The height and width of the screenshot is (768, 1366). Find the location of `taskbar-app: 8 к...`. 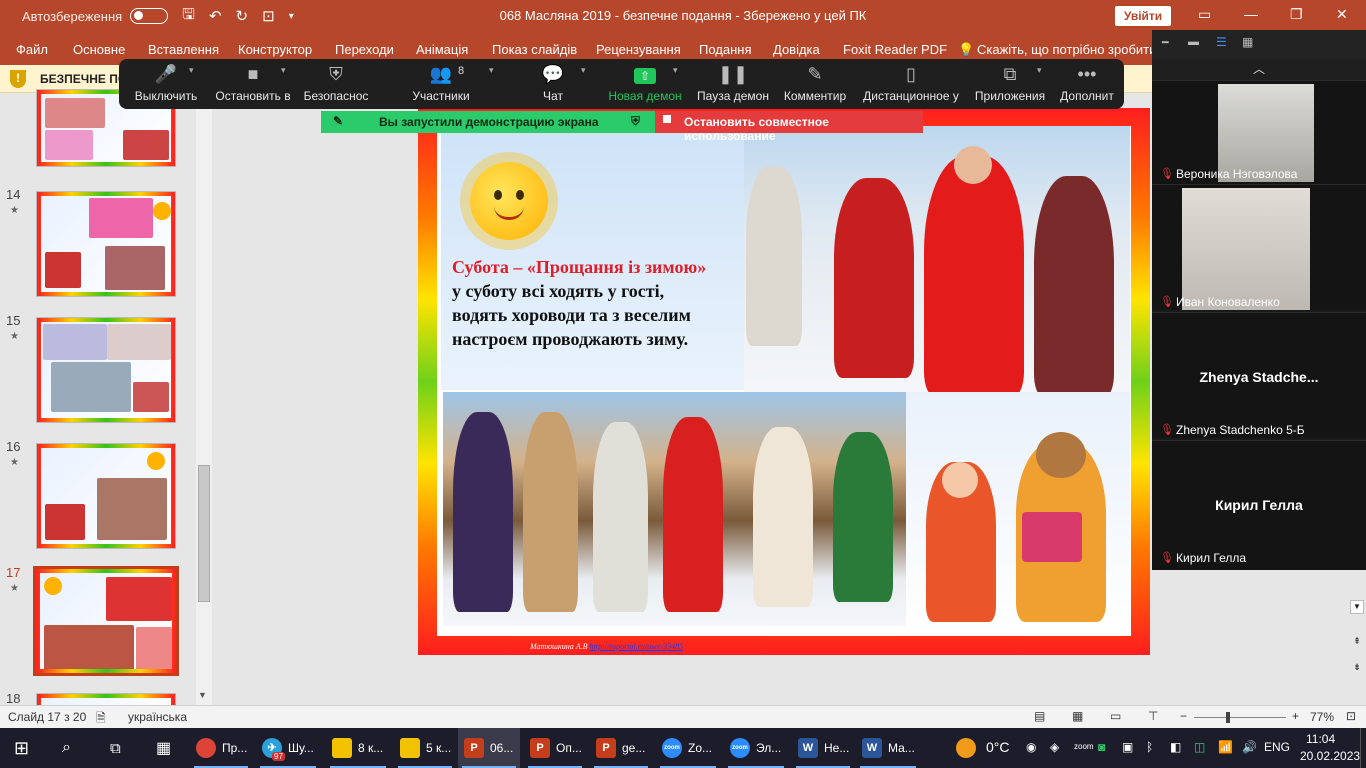

taskbar-app: 8 к... is located at coordinates (358, 748).